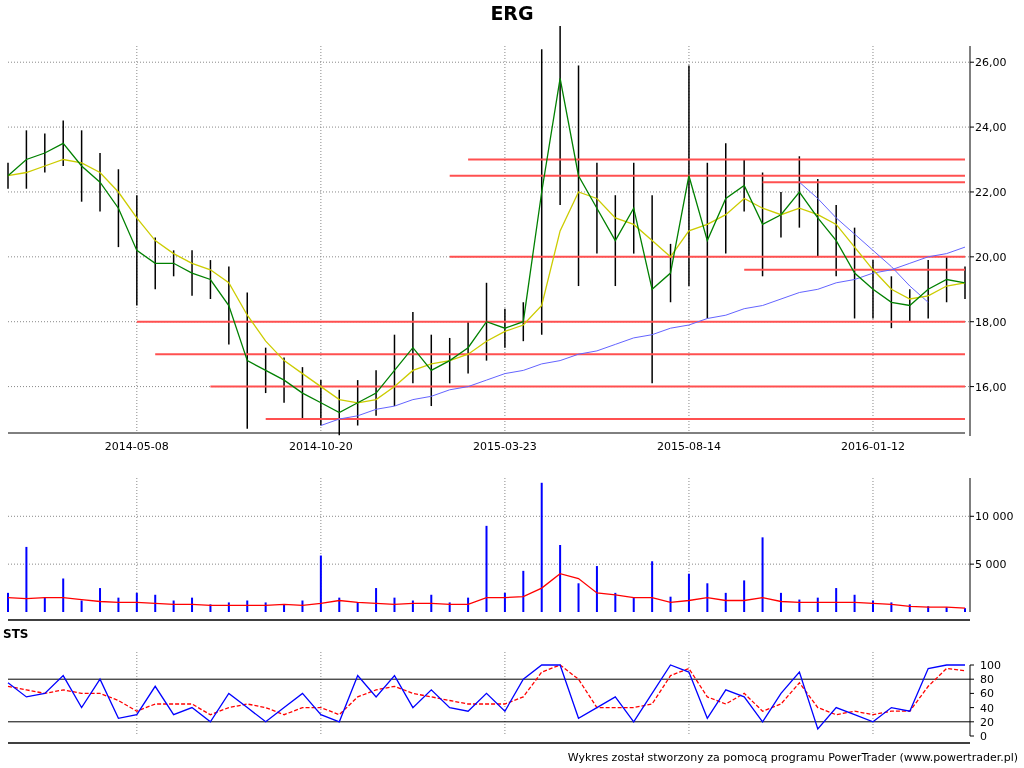 This screenshot has width=1024, height=768. Describe the element at coordinates (991, 257) in the screenshot. I see `axis-label: 20,00` at that location.